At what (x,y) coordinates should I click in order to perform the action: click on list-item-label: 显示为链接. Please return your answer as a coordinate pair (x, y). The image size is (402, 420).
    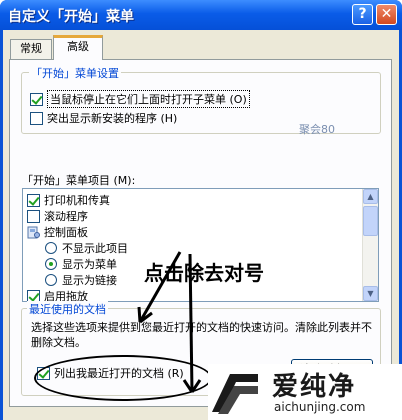
    Looking at the image, I should click on (89, 280).